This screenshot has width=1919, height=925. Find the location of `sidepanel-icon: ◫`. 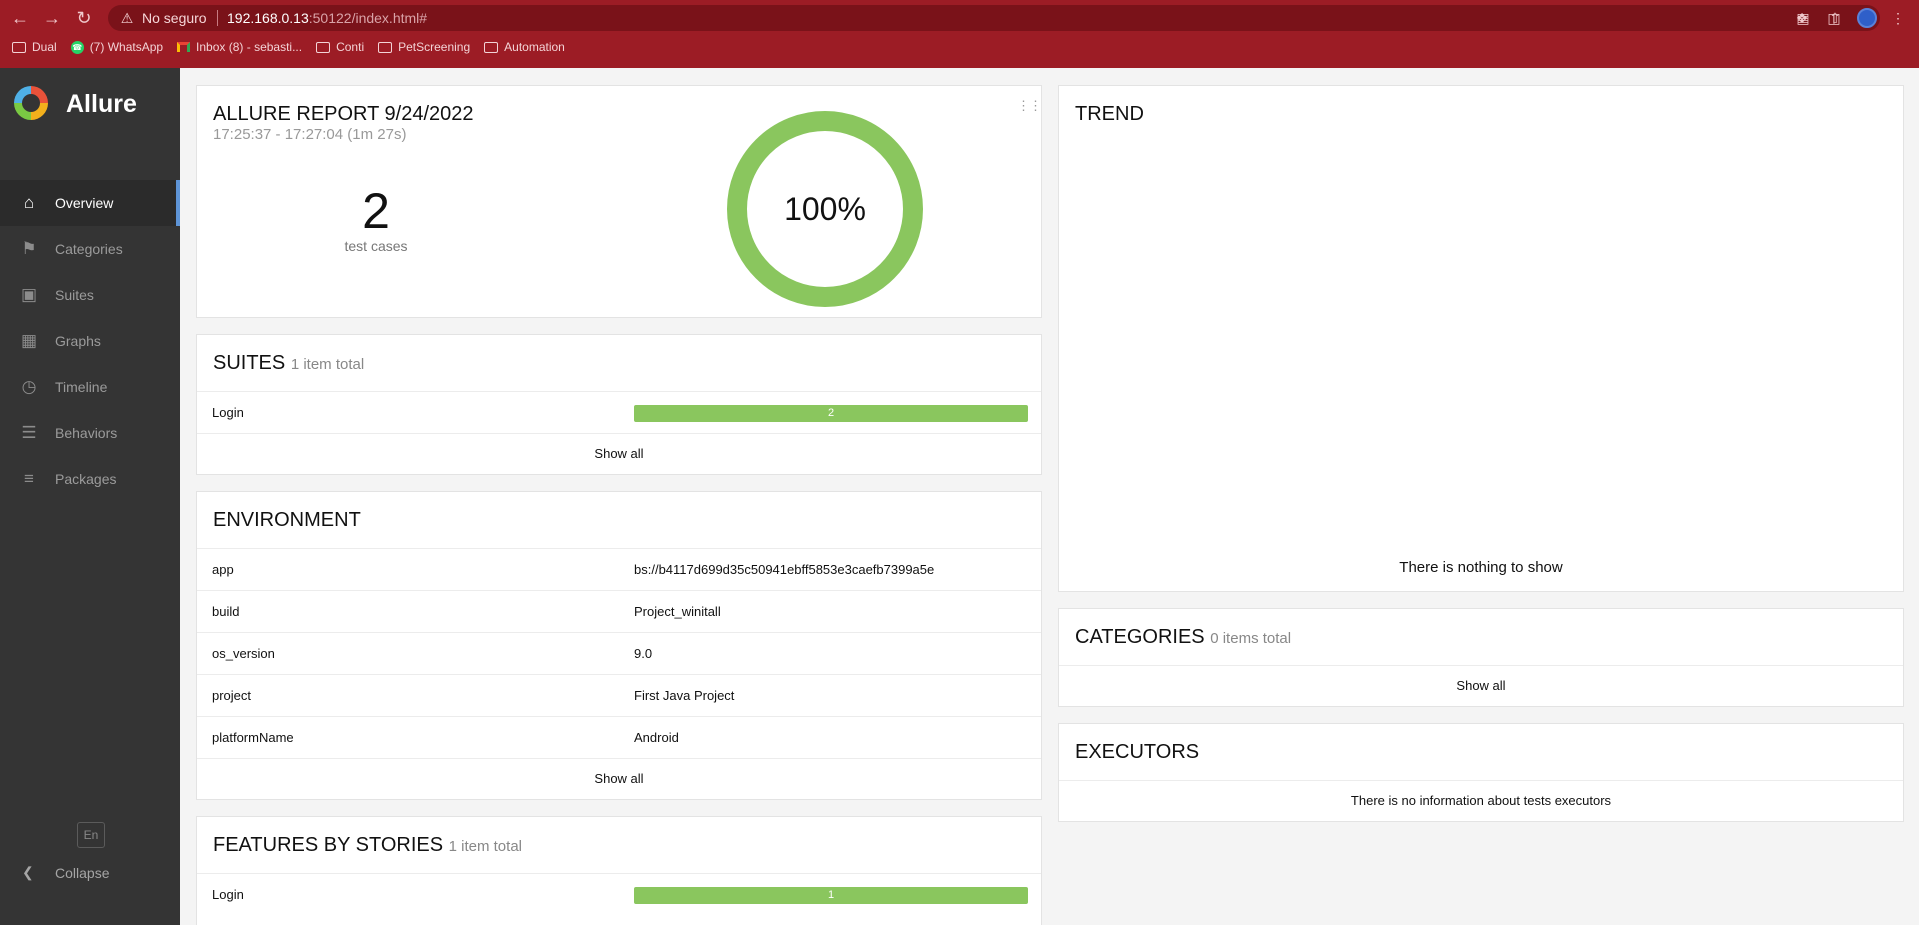

sidepanel-icon: ◫ is located at coordinates (1834, 18).